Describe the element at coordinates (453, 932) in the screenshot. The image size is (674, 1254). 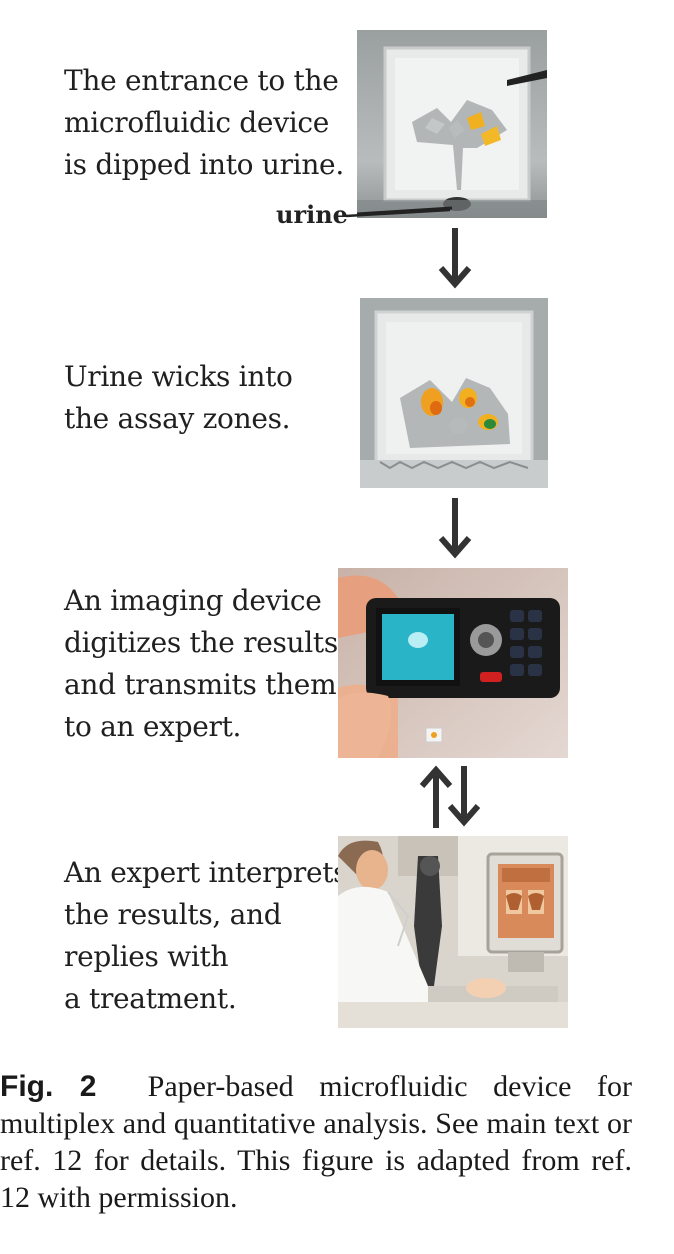
I see `photo-expert-computer` at that location.